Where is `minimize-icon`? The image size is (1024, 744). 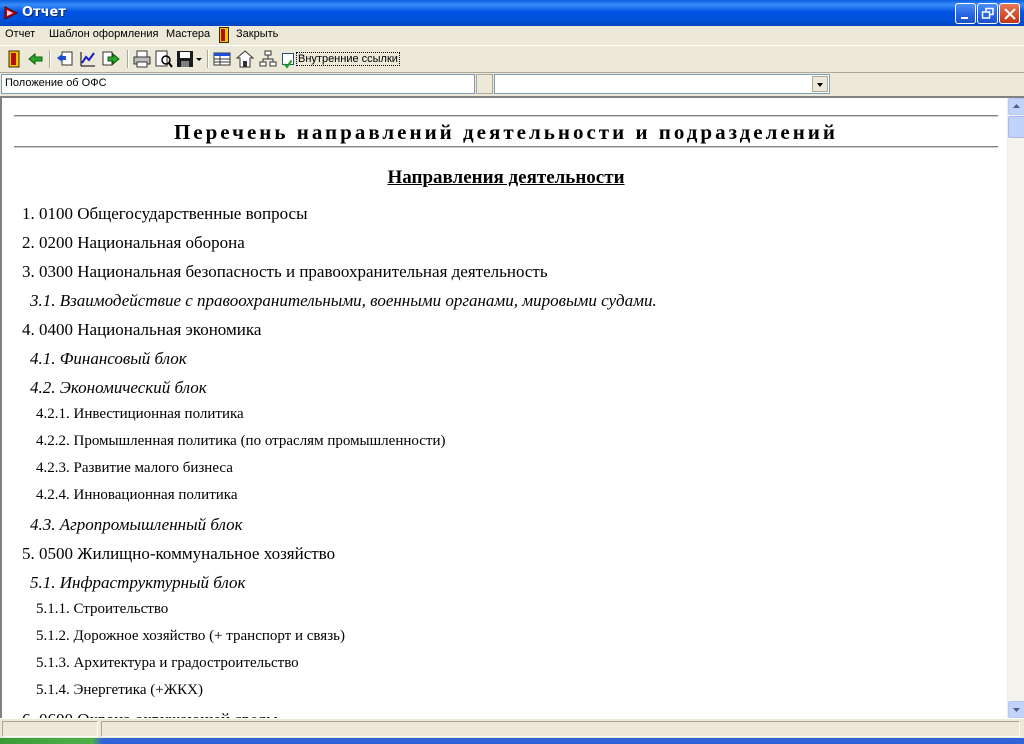
minimize-icon is located at coordinates (964, 18).